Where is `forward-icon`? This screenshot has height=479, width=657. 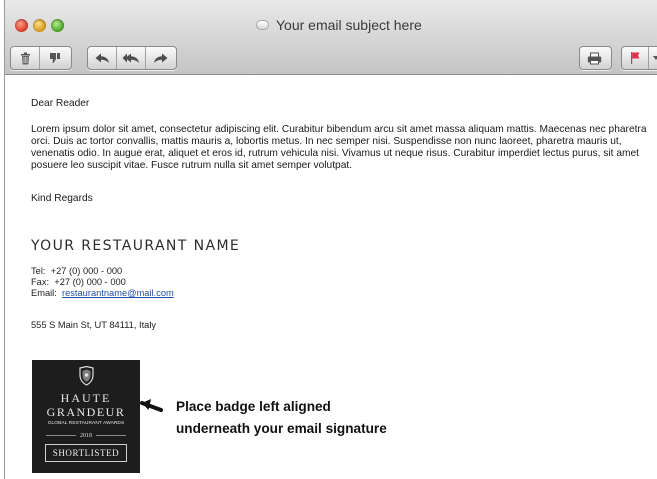 forward-icon is located at coordinates (161, 58).